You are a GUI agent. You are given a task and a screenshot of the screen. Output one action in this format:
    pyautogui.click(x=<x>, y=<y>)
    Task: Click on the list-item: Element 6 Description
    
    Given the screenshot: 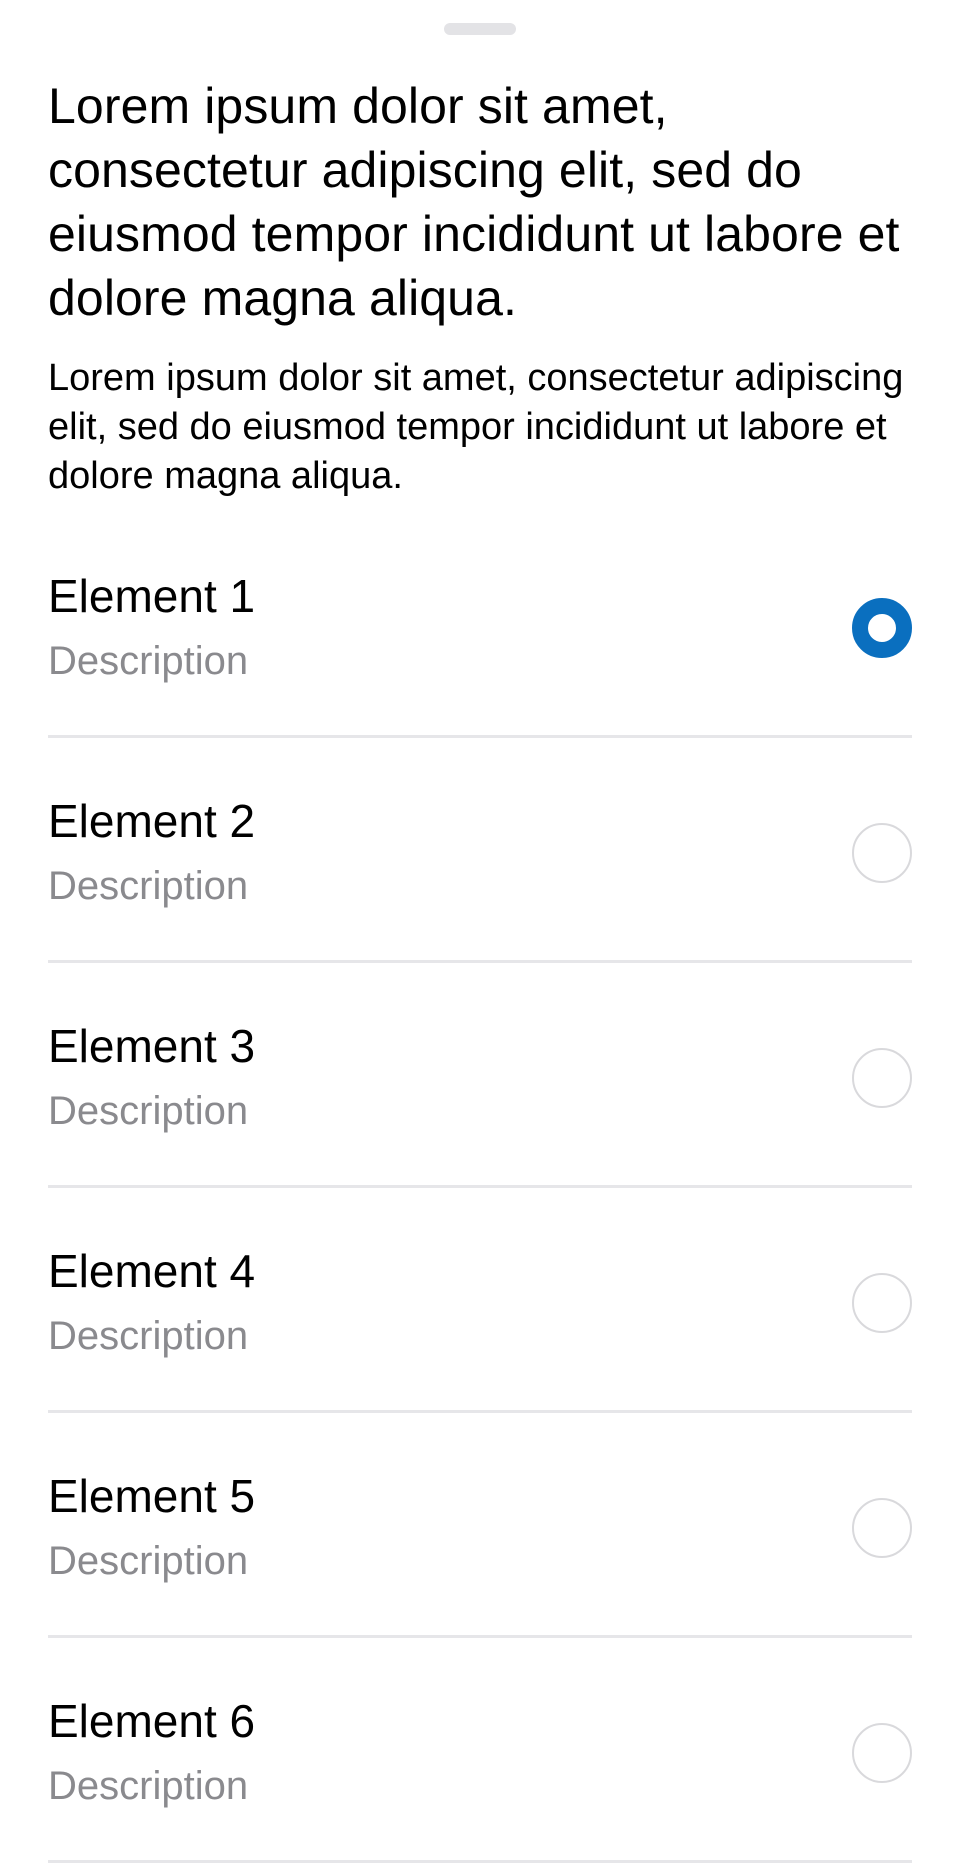 What is the action you would take?
    pyautogui.click(x=480, y=1751)
    